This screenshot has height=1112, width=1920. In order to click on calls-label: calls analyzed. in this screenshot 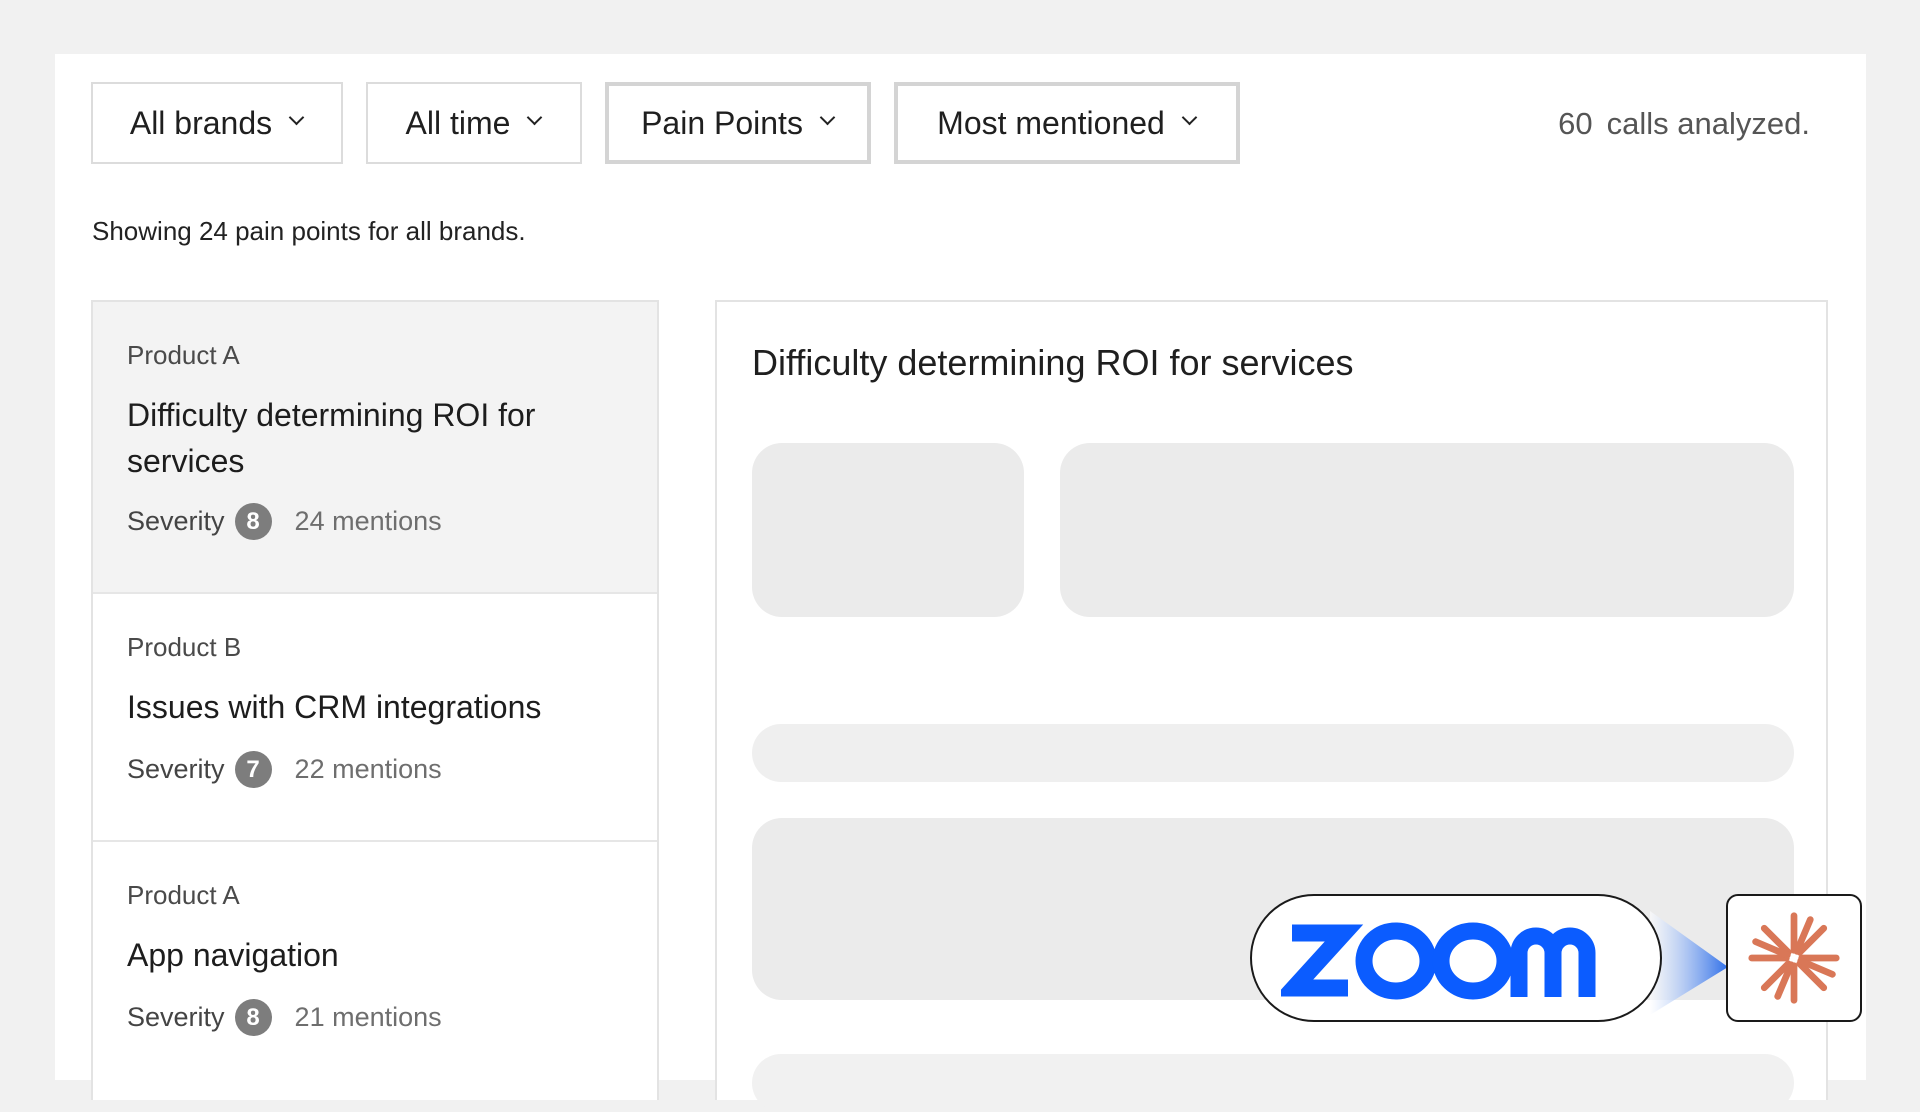, I will do `click(1708, 123)`.